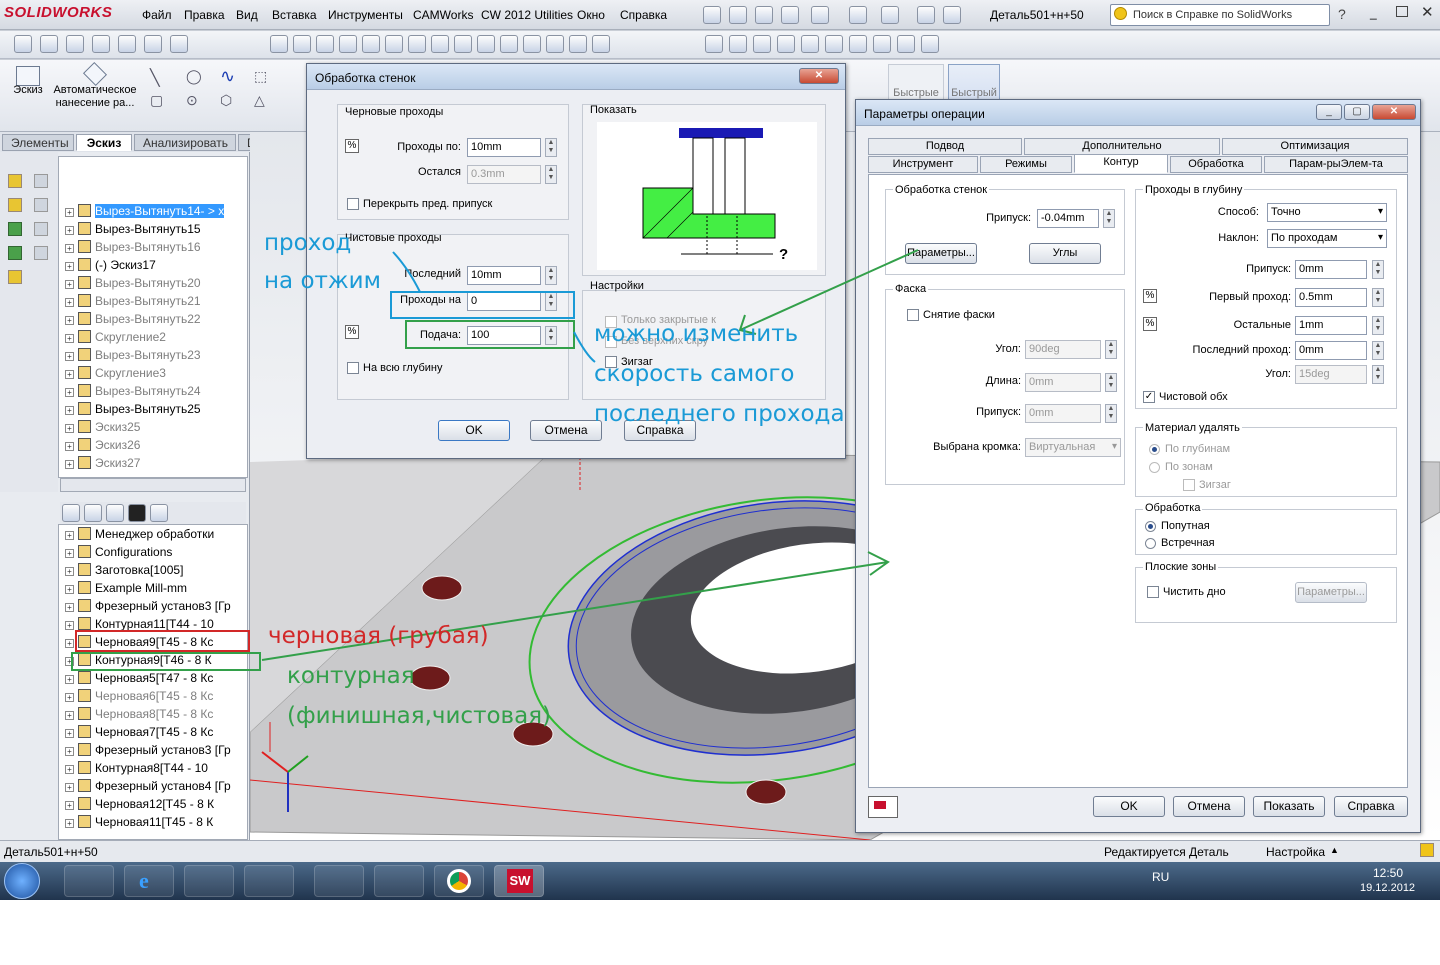 Image resolution: width=1440 pixels, height=965 pixels. Describe the element at coordinates (419, 696) in the screenshot. I see `annotation-contour: контурная (финишная,чистовая)` at that location.